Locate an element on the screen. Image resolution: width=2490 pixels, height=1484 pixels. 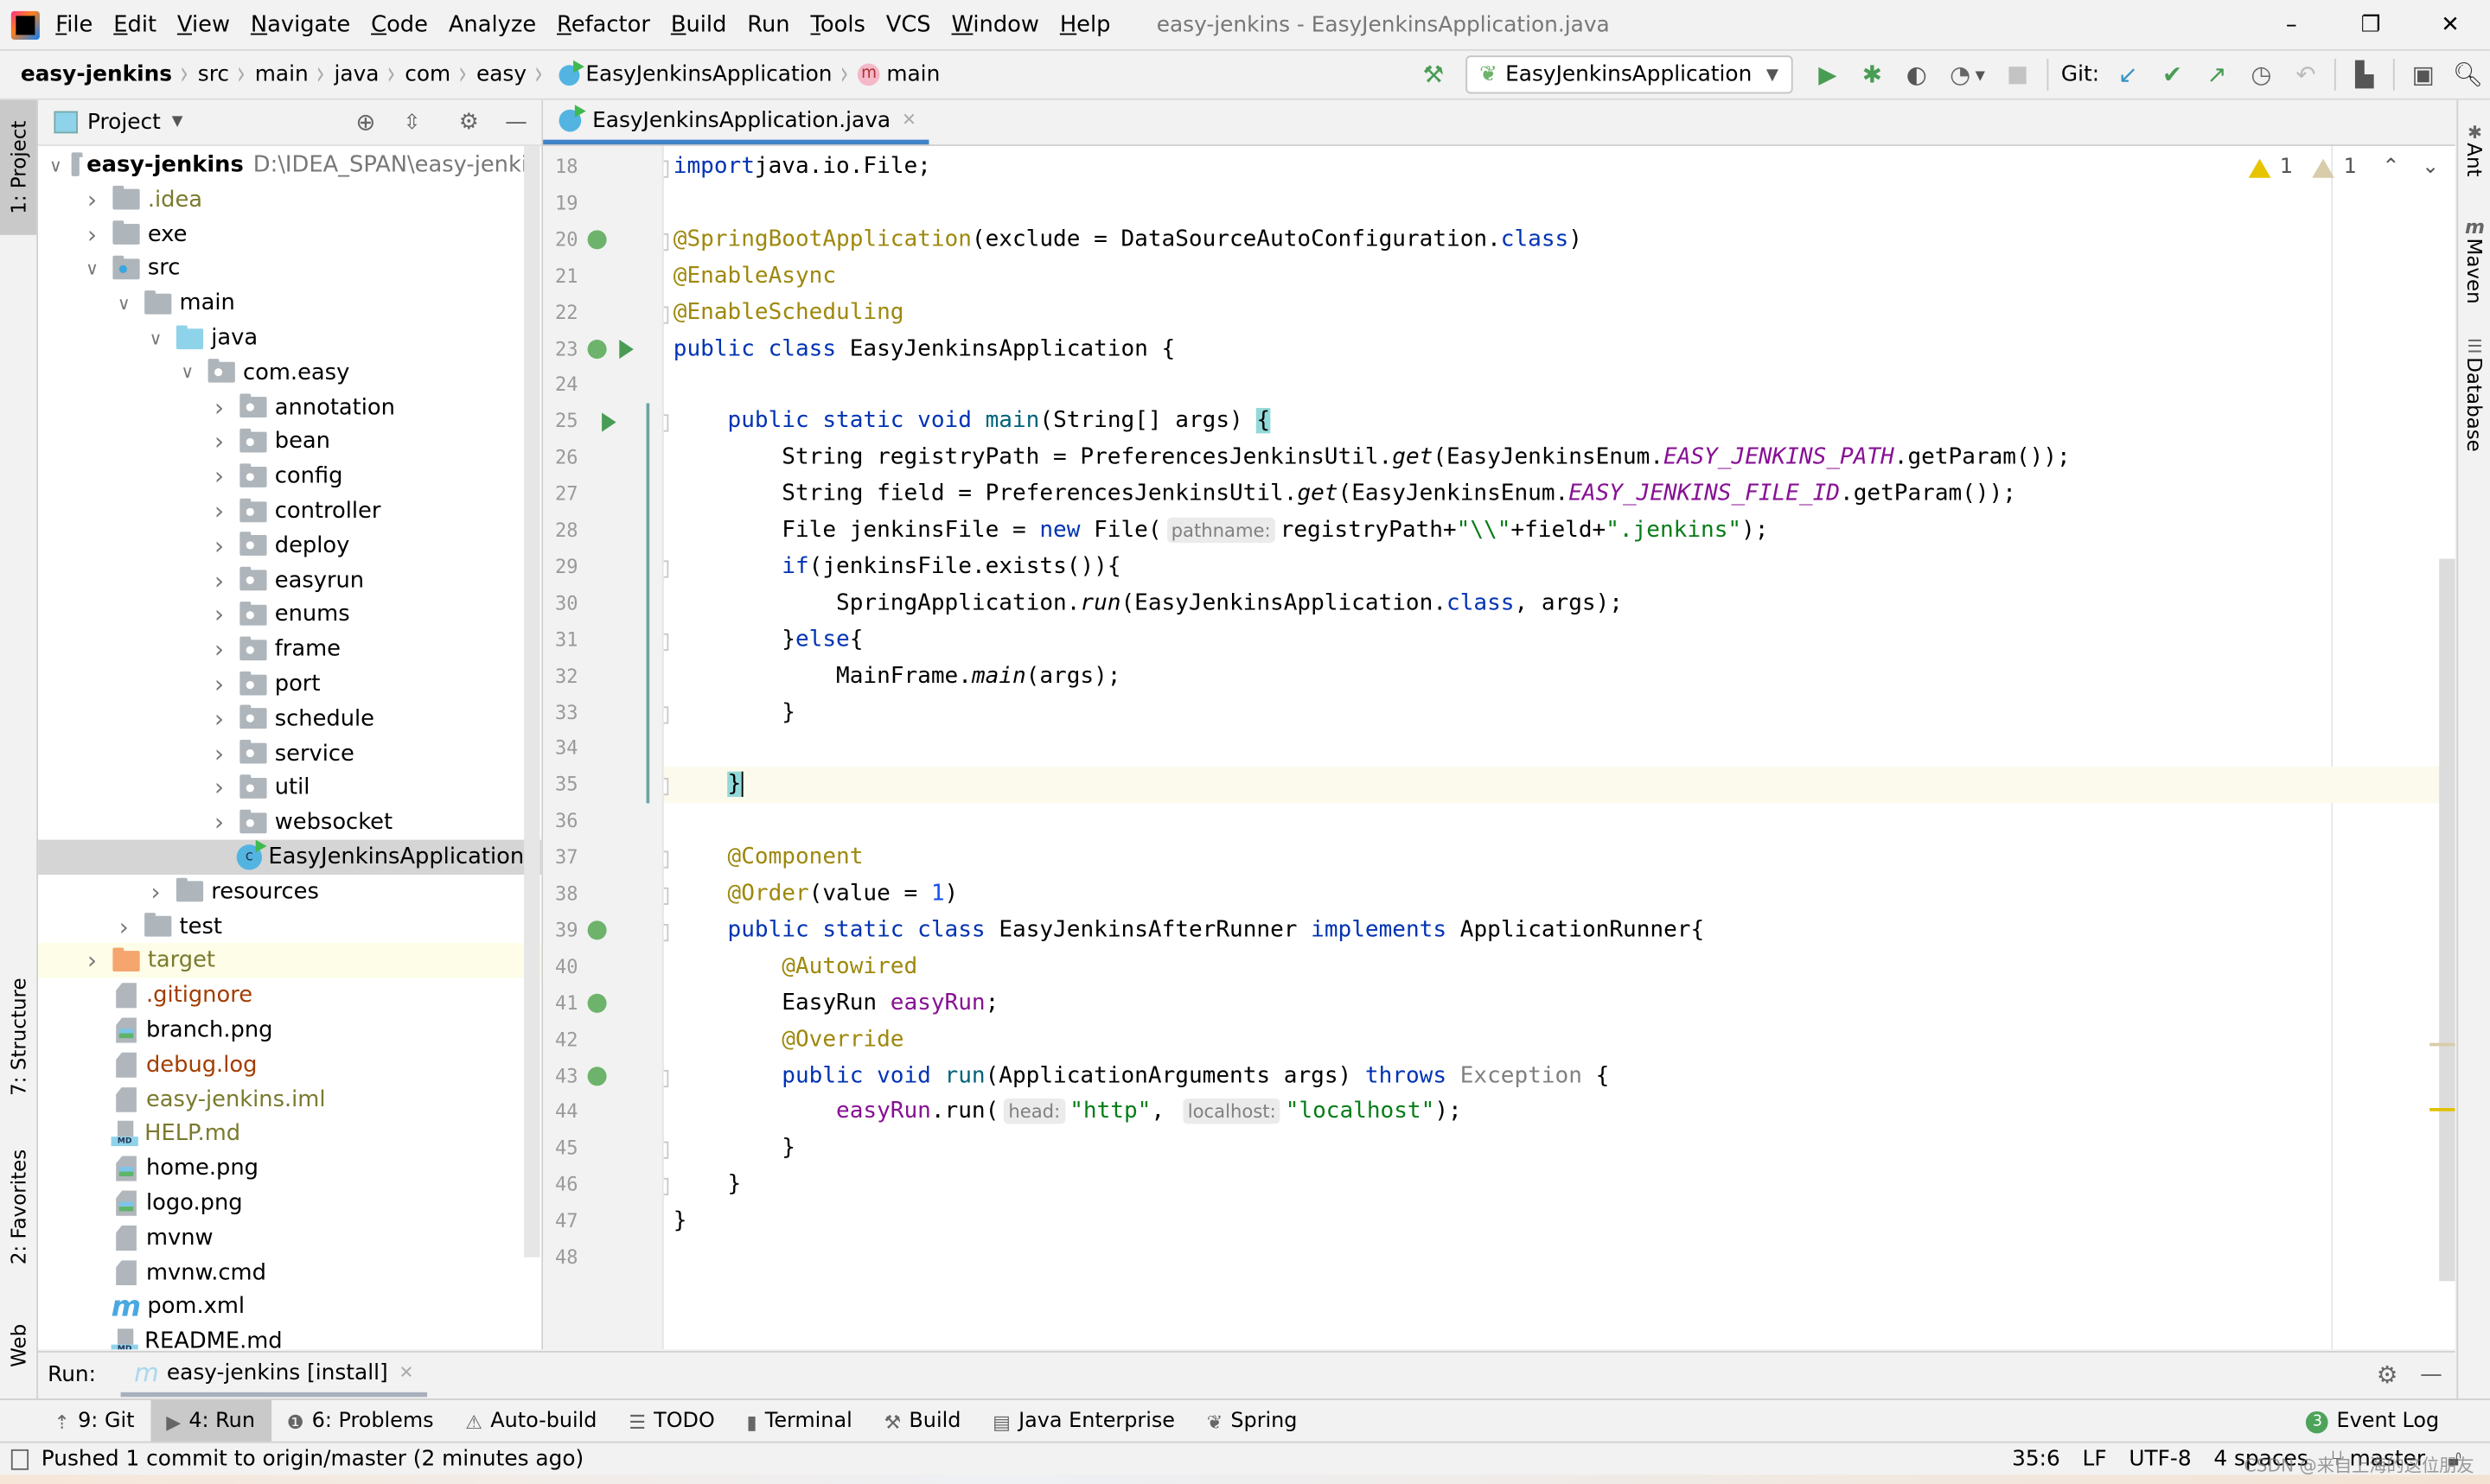
menu-window: Window is located at coordinates (995, 24).